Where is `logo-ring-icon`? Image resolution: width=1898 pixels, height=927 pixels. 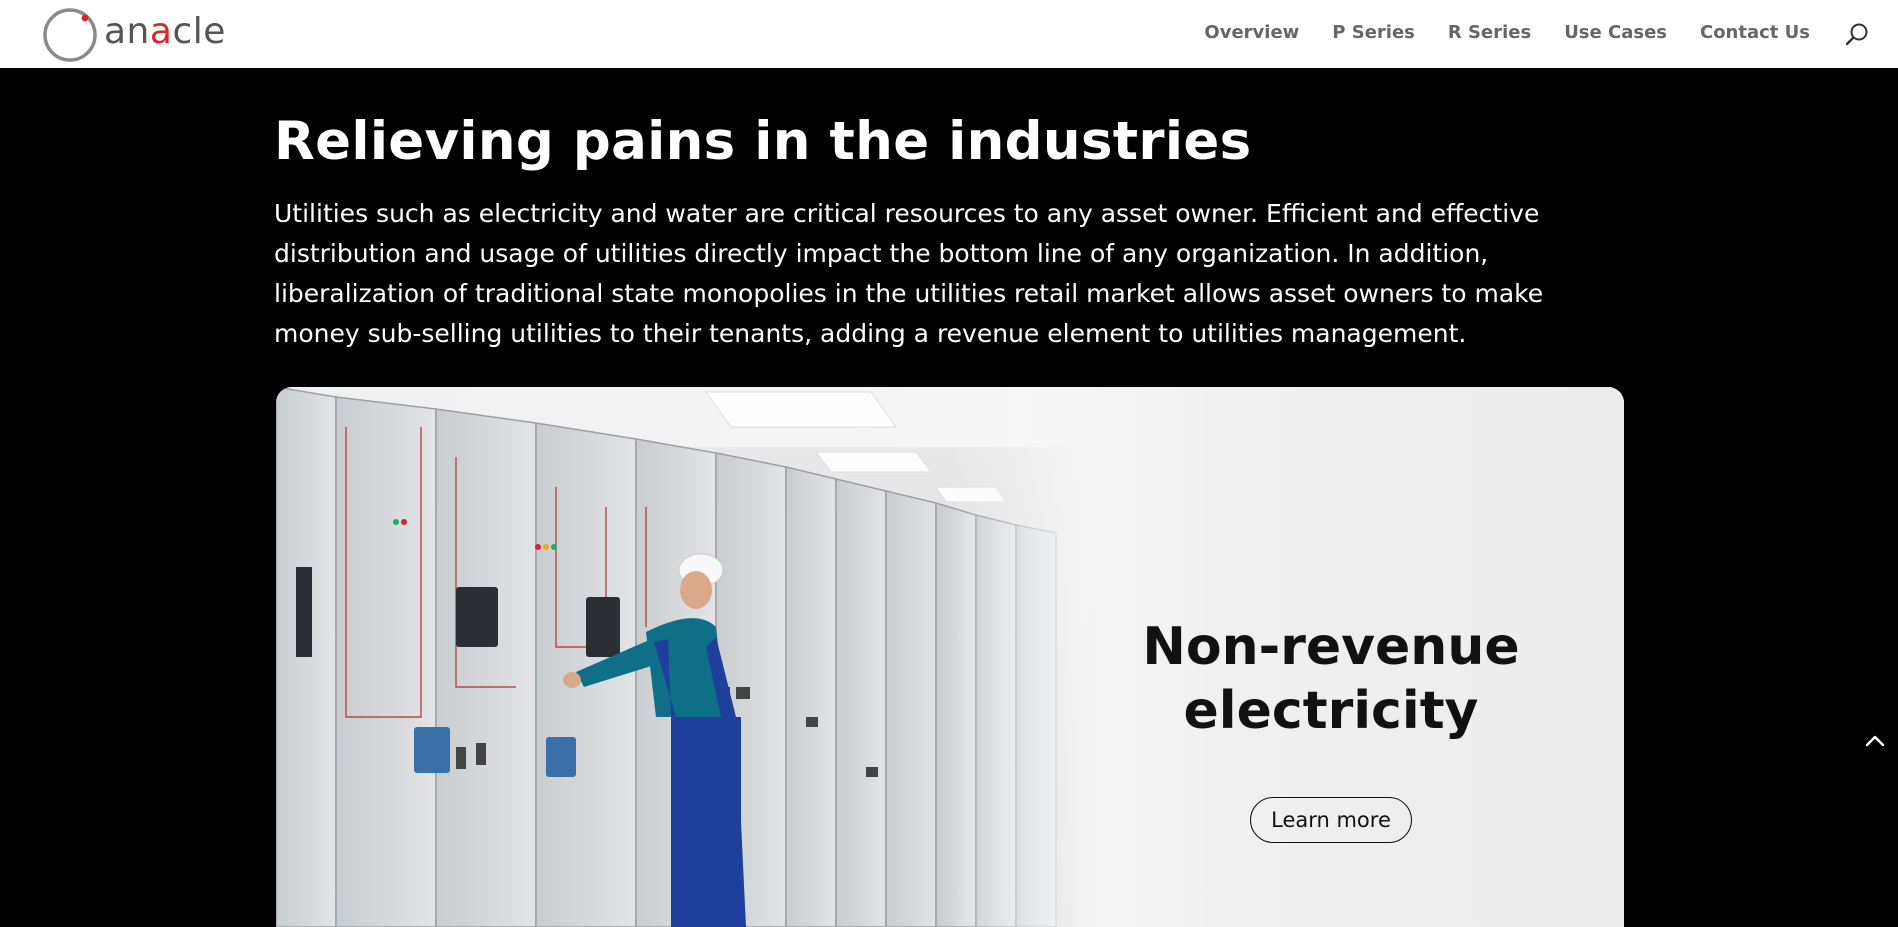
logo-ring-icon is located at coordinates (70, 35).